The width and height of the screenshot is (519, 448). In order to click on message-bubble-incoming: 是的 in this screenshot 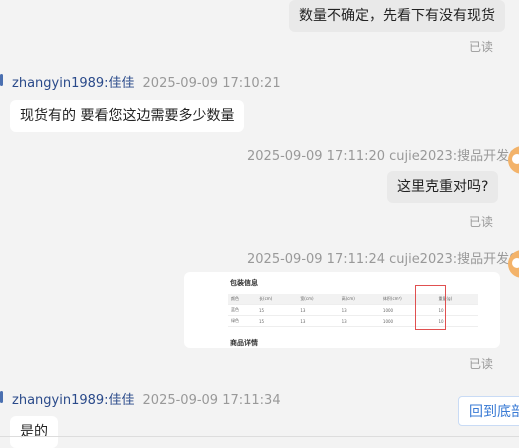, I will do `click(34, 432)`.